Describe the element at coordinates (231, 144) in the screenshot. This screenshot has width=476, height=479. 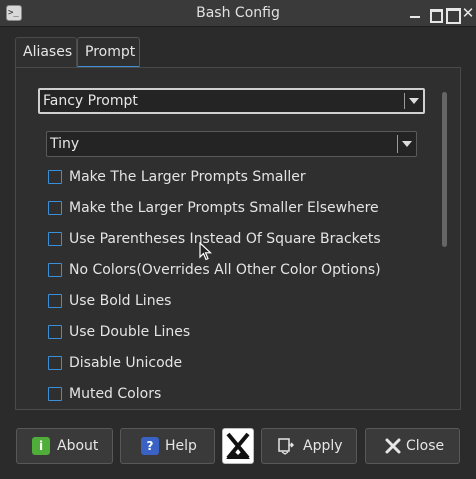
I see `prompt-size-select: Tiny` at that location.